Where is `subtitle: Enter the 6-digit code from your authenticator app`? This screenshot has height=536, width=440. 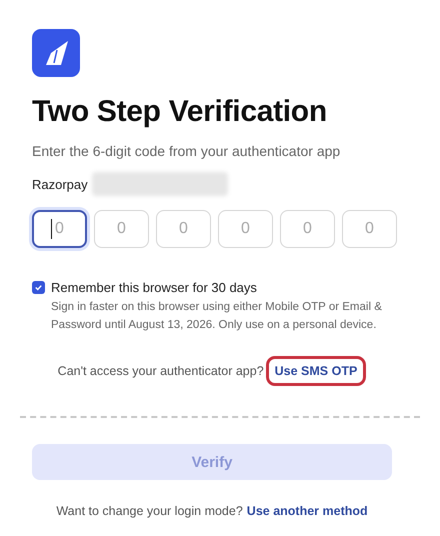 subtitle: Enter the 6-digit code from your authenticator app is located at coordinates (186, 151).